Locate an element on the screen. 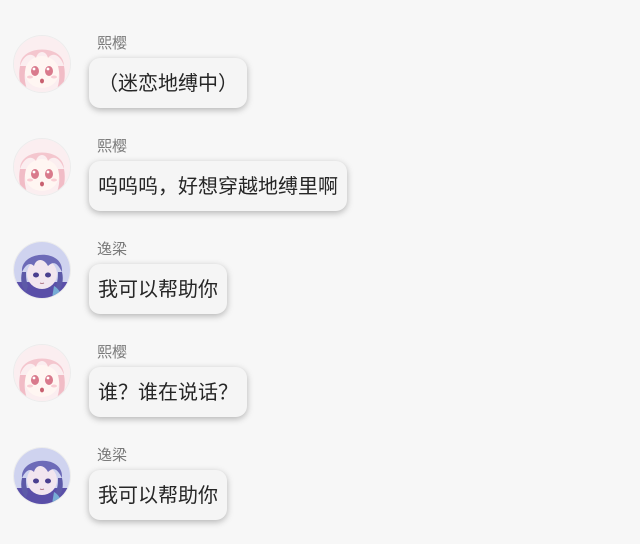 This screenshot has height=544, width=640. message-bubble: （迷恋地缚中） is located at coordinates (168, 83).